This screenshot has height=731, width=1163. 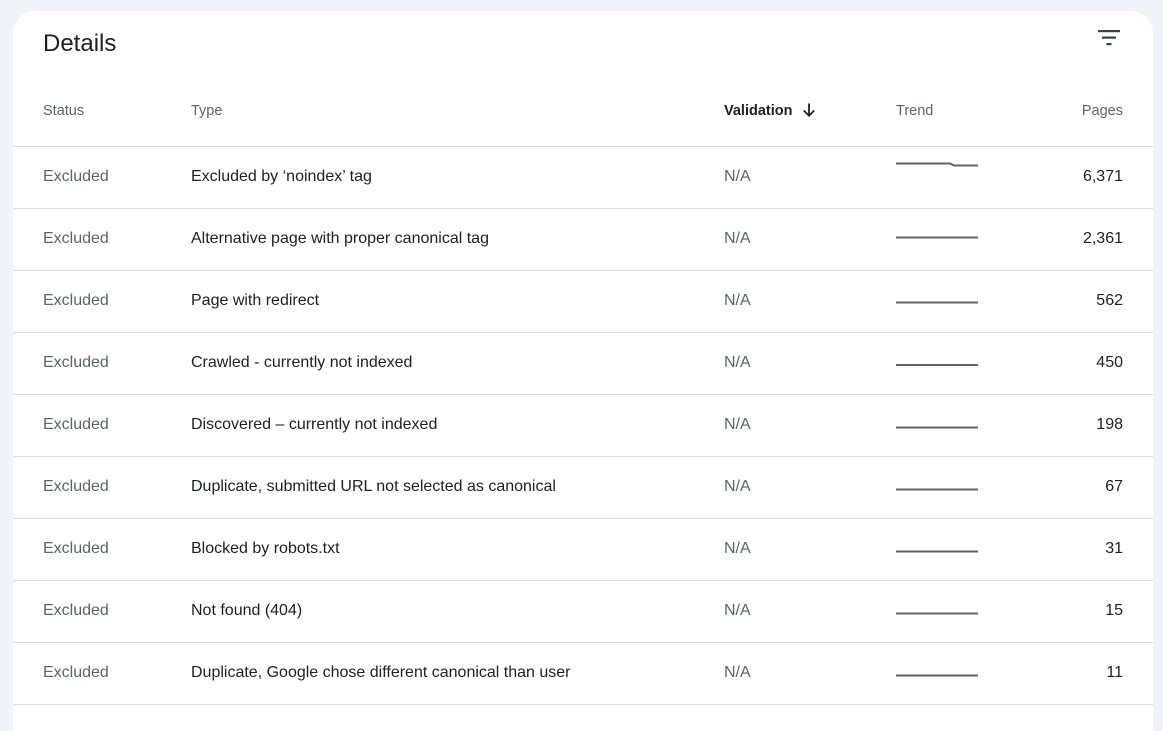 What do you see at coordinates (206, 111) in the screenshot?
I see `column-header-type: Type` at bounding box center [206, 111].